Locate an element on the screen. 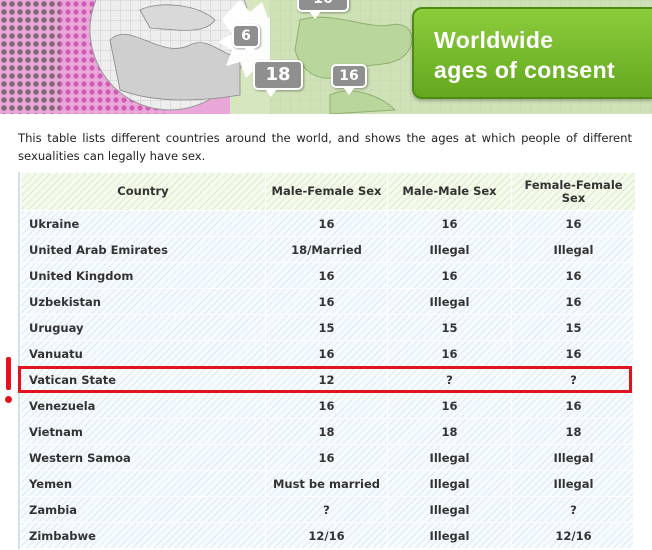 The image size is (652, 550). cell-country: Zambia is located at coordinates (143, 509).